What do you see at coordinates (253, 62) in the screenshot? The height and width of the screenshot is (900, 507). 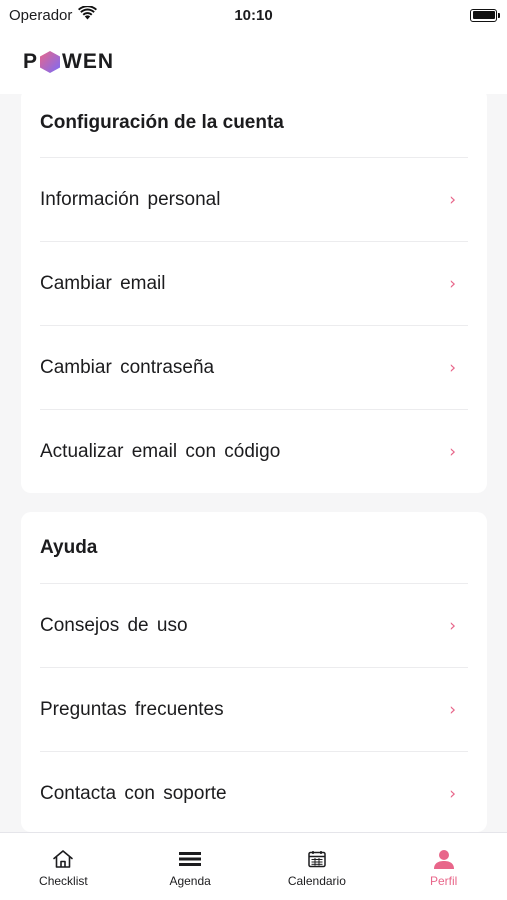 I see `app-header: P WEN` at bounding box center [253, 62].